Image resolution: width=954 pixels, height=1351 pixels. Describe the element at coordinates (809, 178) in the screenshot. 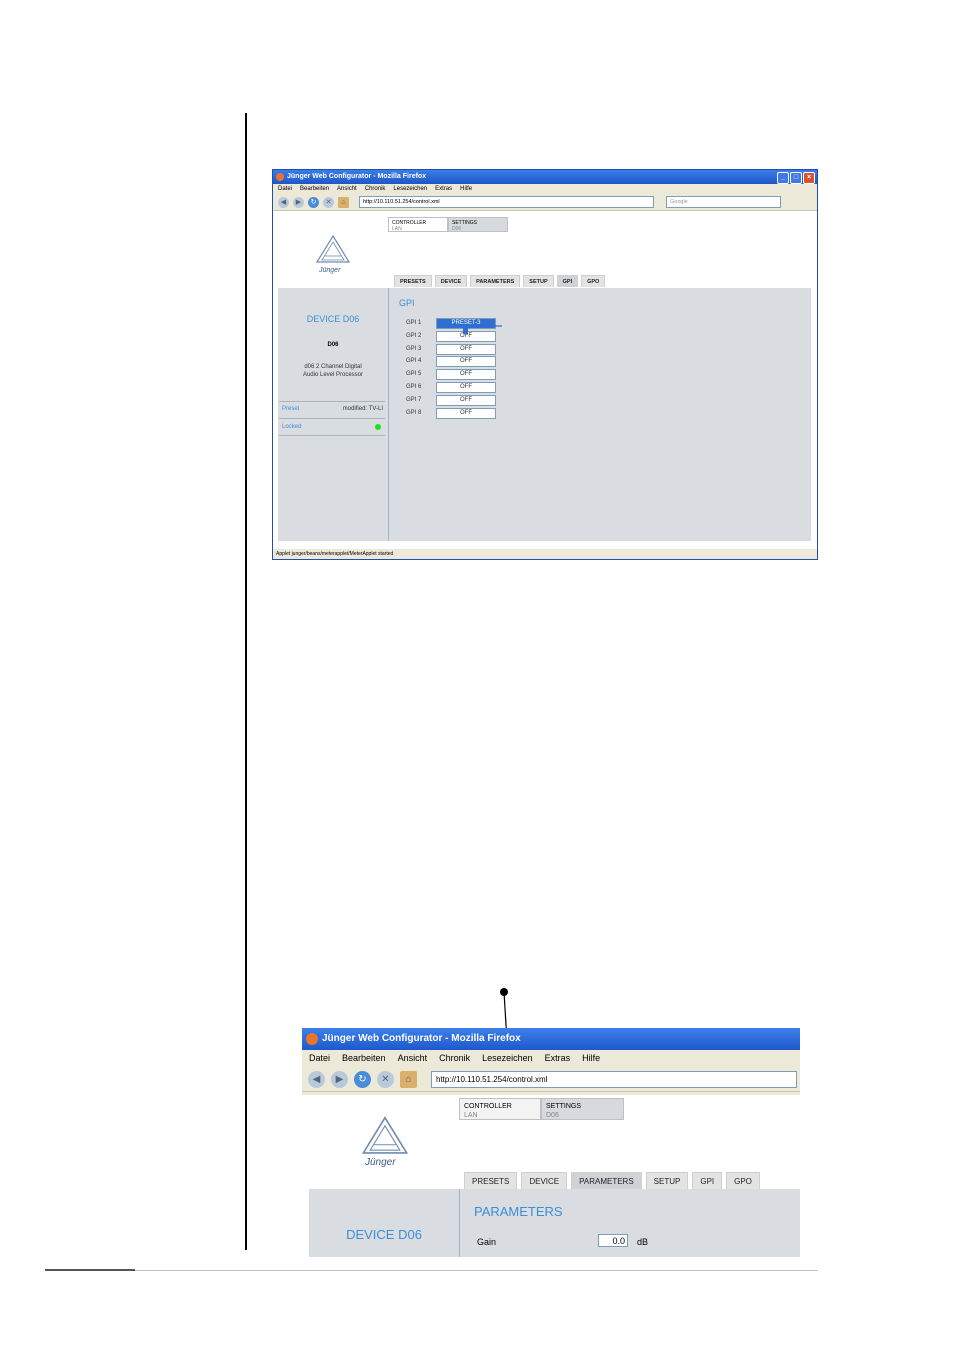

I see `close-button: ×` at that location.